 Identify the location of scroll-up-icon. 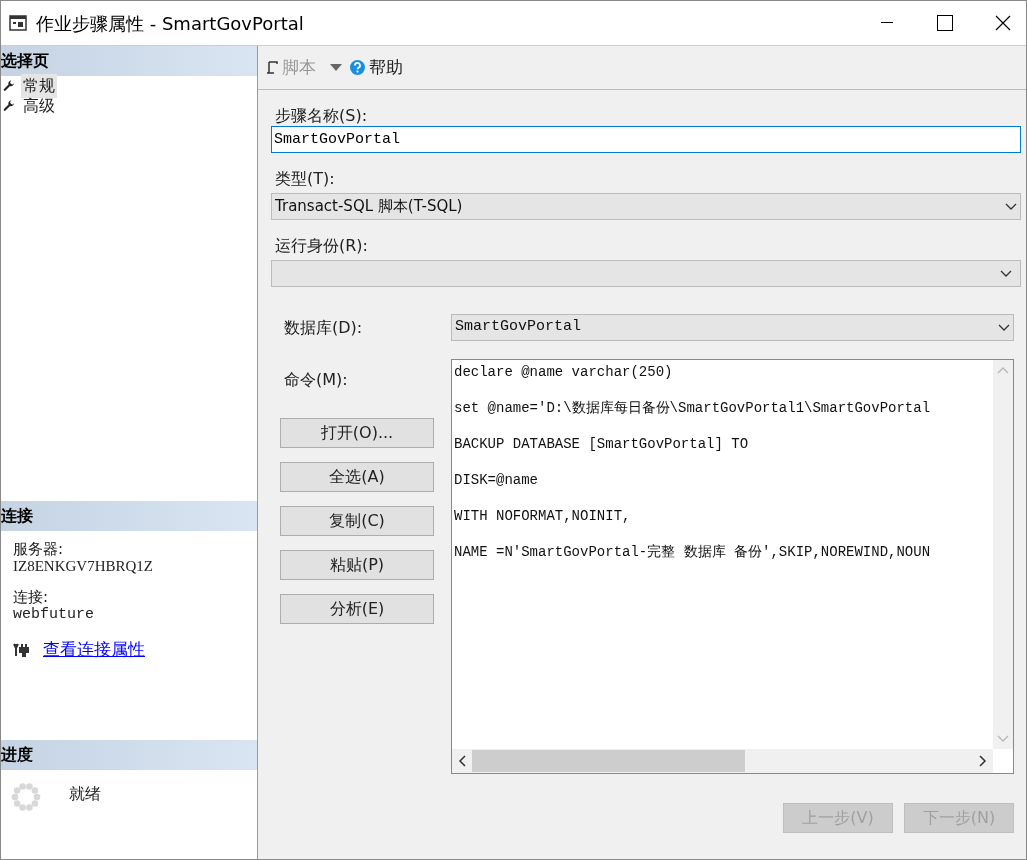
(1003, 370).